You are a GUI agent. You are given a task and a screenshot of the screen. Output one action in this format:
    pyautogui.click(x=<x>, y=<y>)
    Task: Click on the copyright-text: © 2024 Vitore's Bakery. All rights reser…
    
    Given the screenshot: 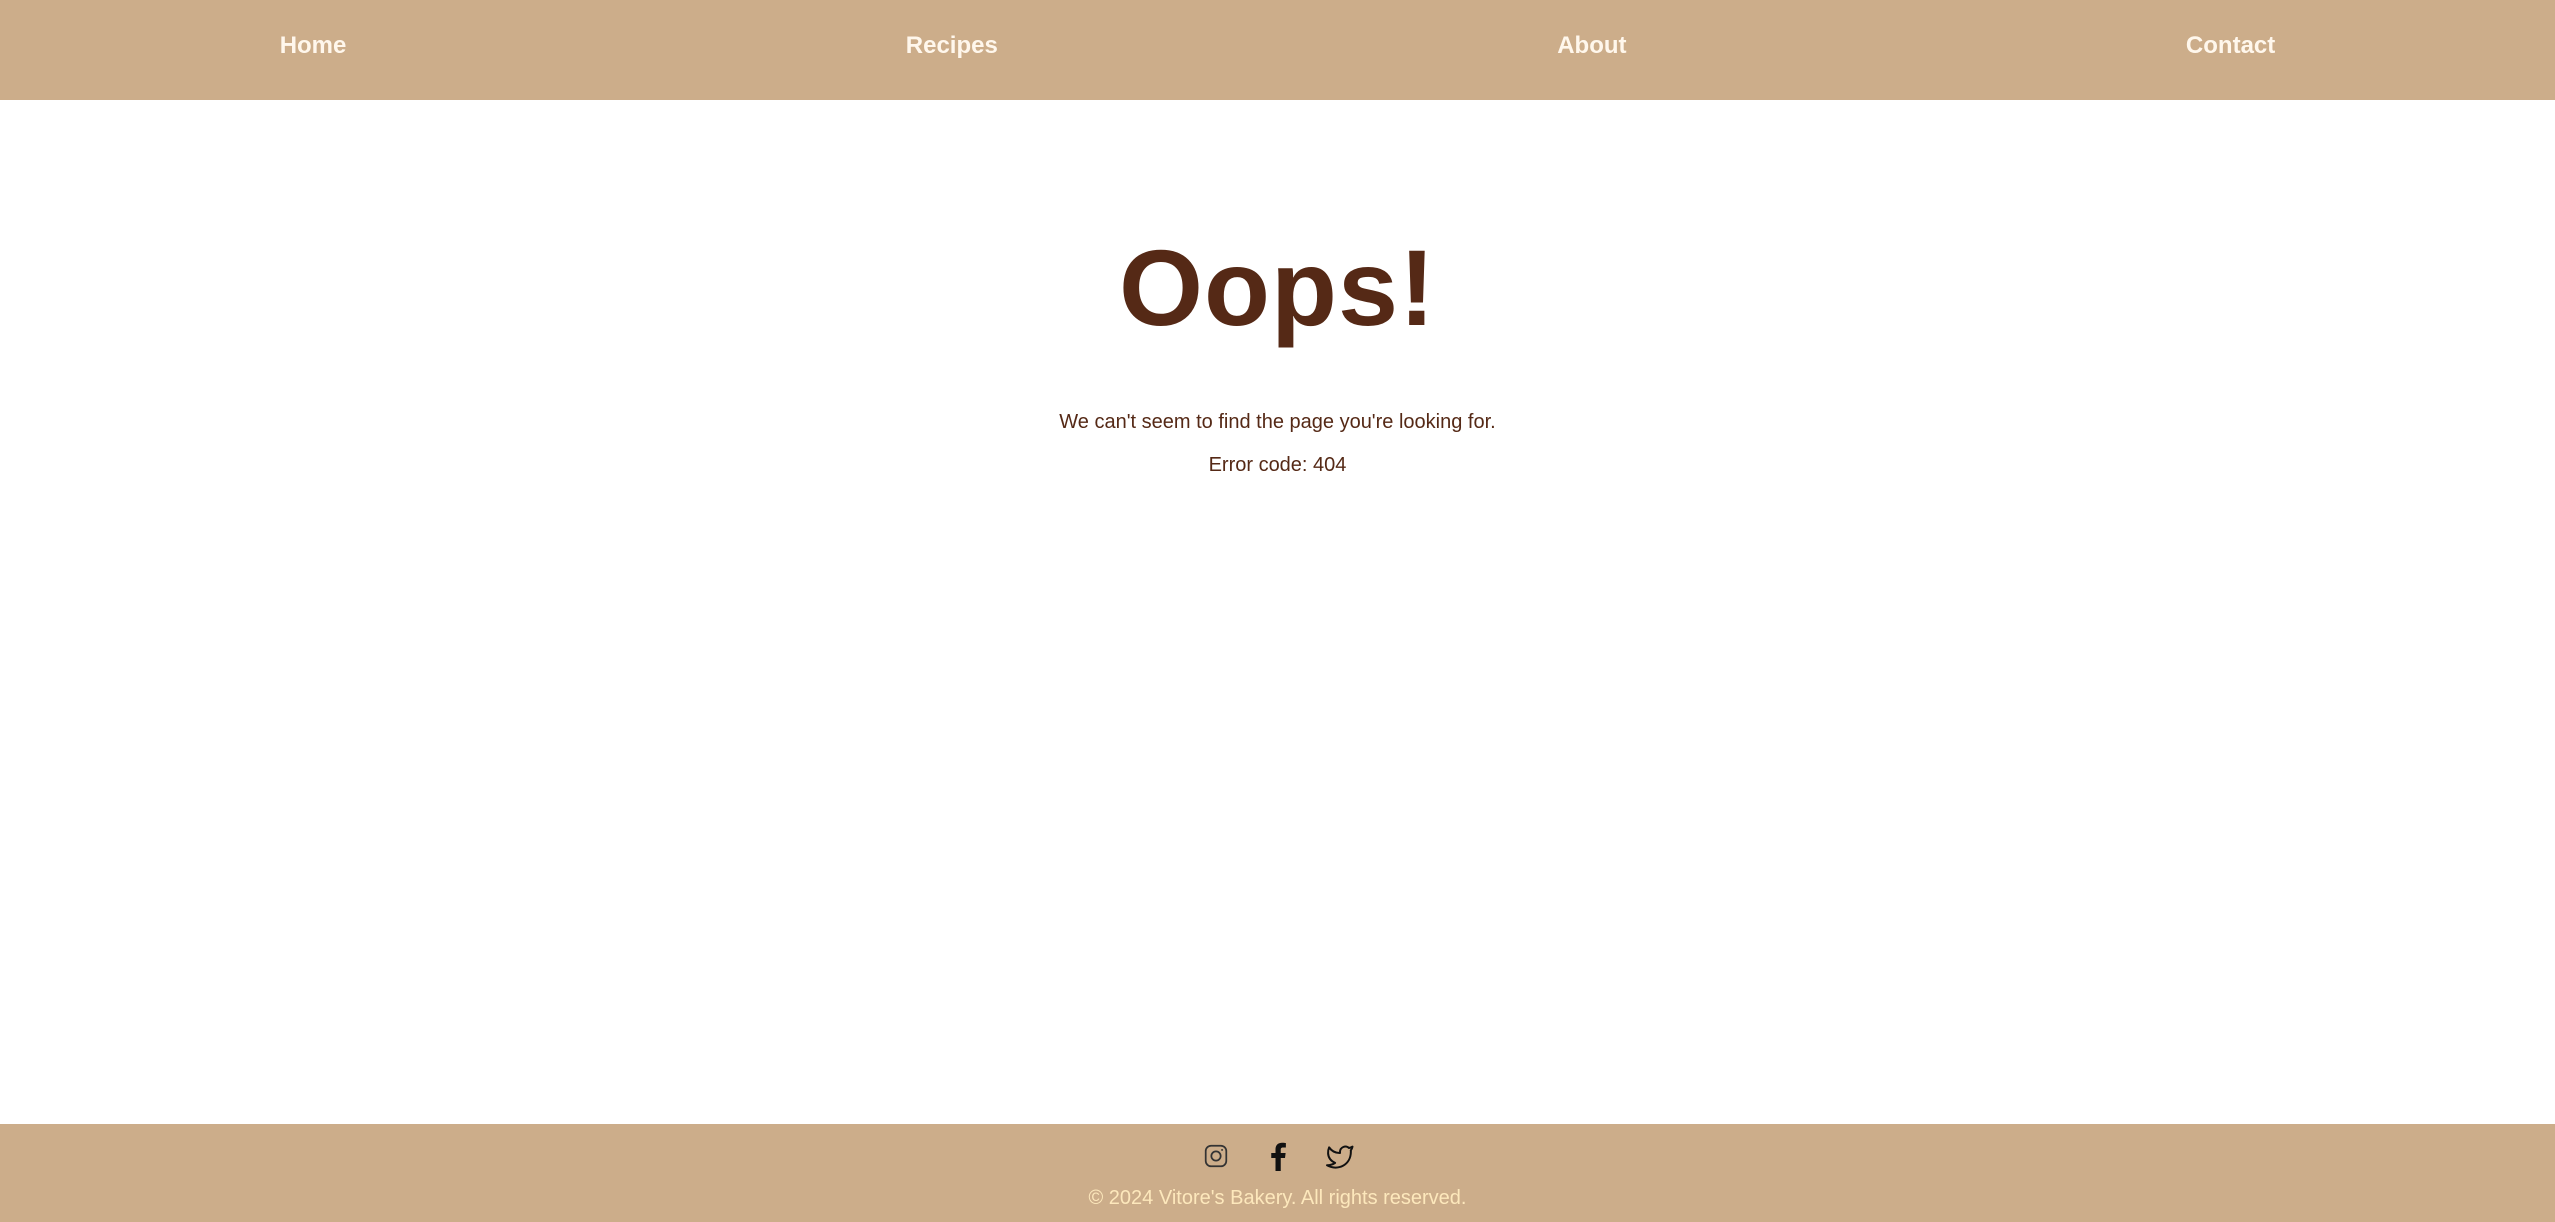 What is the action you would take?
    pyautogui.click(x=1277, y=1198)
    